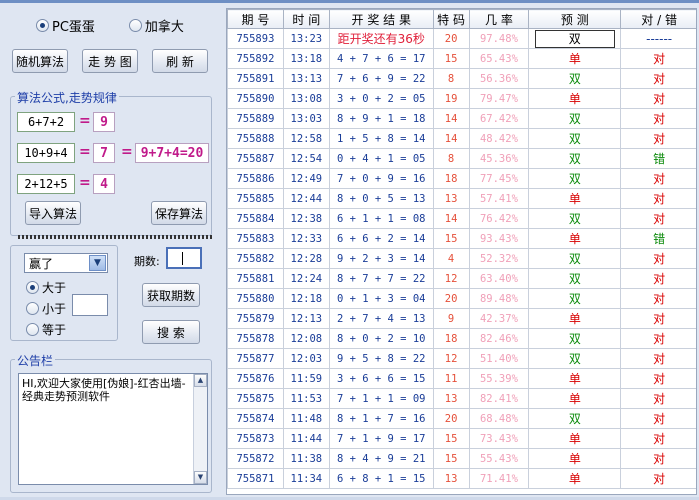 The height and width of the screenshot is (500, 699). I want to click on option-greater-than: 大于, so click(46, 287).